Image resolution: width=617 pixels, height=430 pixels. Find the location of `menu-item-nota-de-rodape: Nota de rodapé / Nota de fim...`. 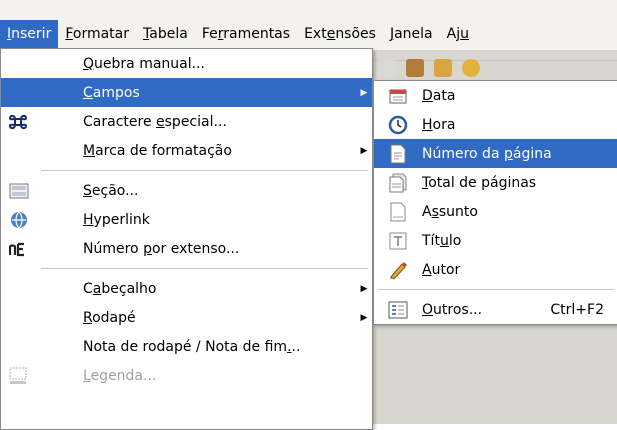

menu-item-nota-de-rodape: Nota de rodapé / Nota de fim... is located at coordinates (186, 346).